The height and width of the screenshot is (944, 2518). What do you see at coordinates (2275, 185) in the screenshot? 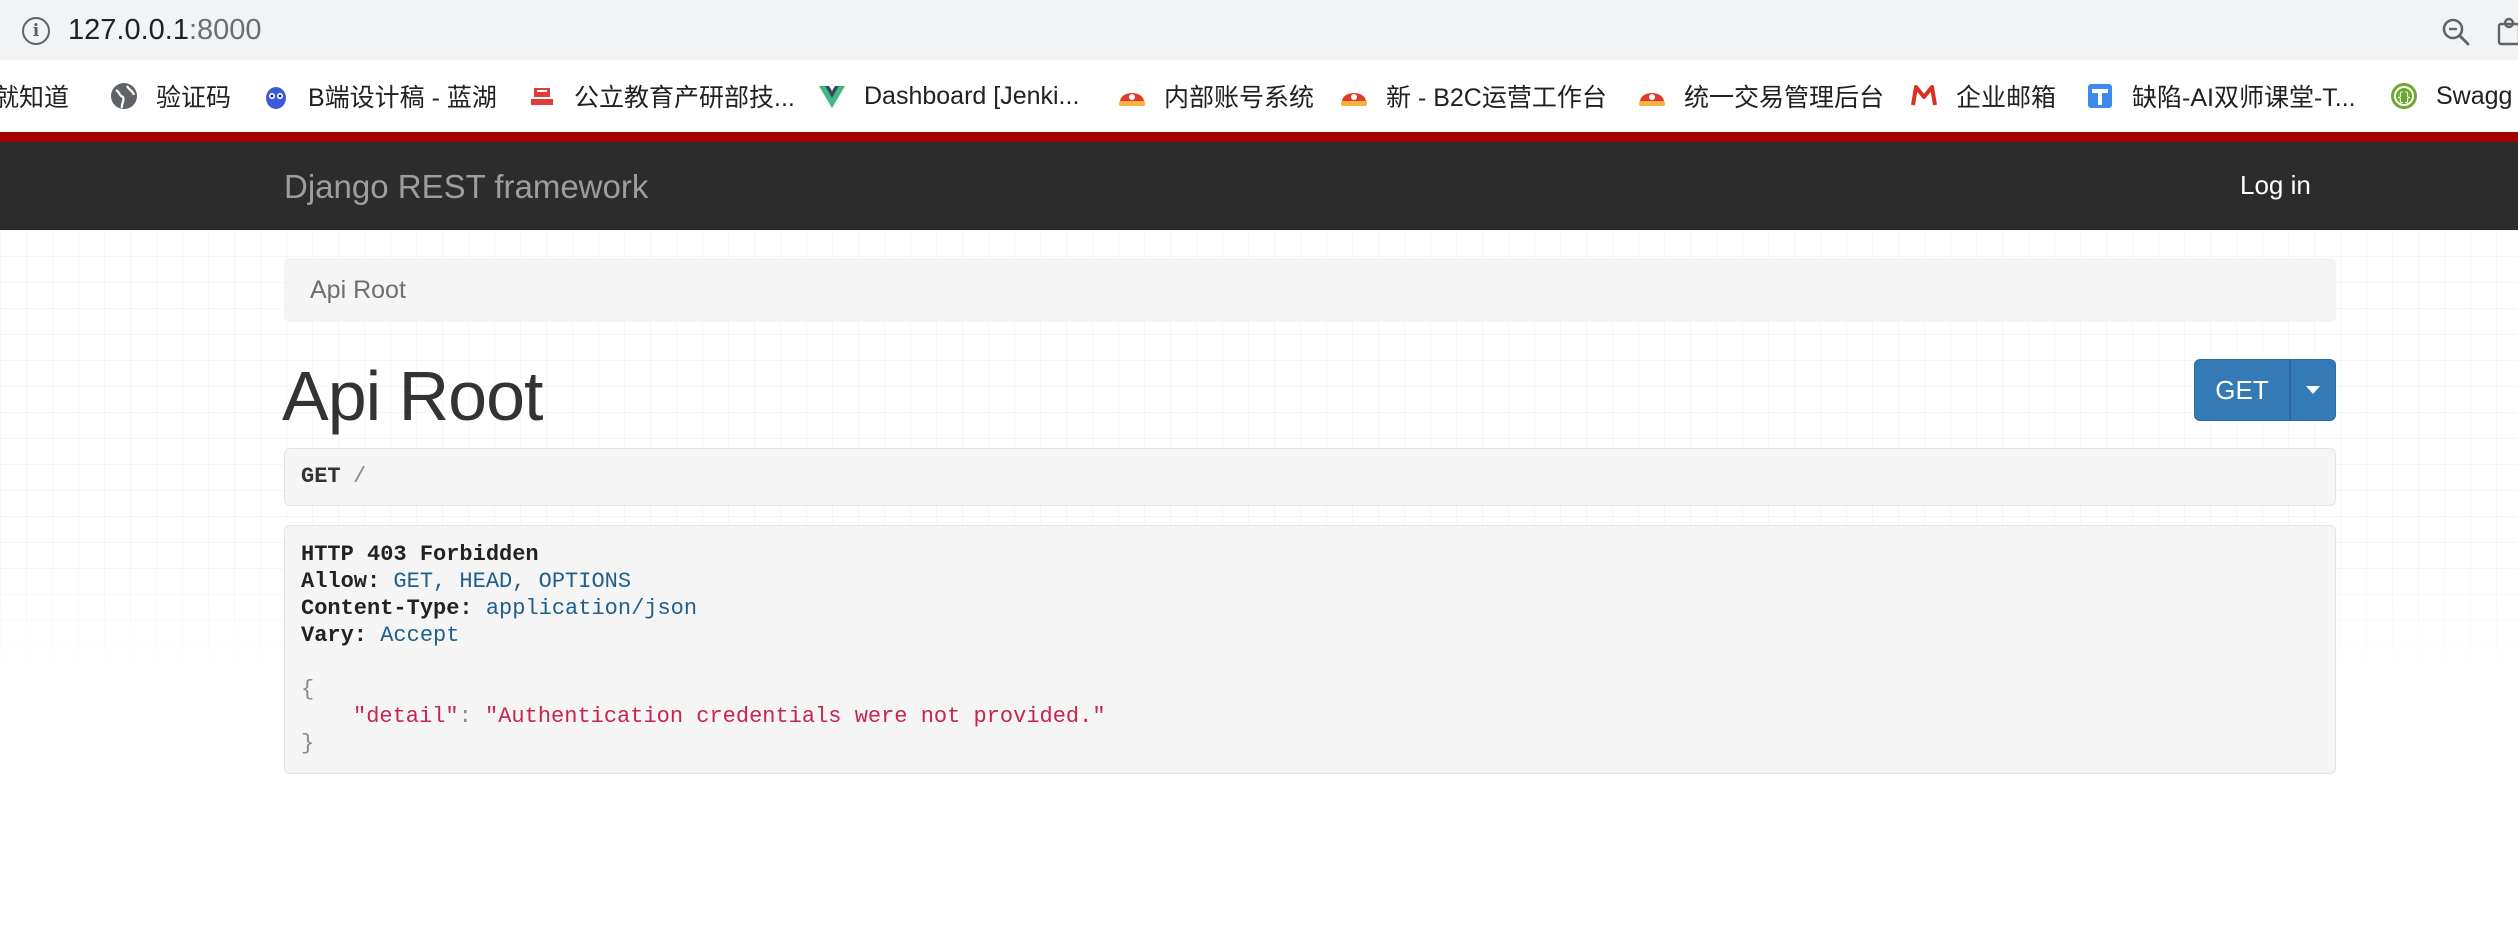
I see `login-link: Log in` at bounding box center [2275, 185].